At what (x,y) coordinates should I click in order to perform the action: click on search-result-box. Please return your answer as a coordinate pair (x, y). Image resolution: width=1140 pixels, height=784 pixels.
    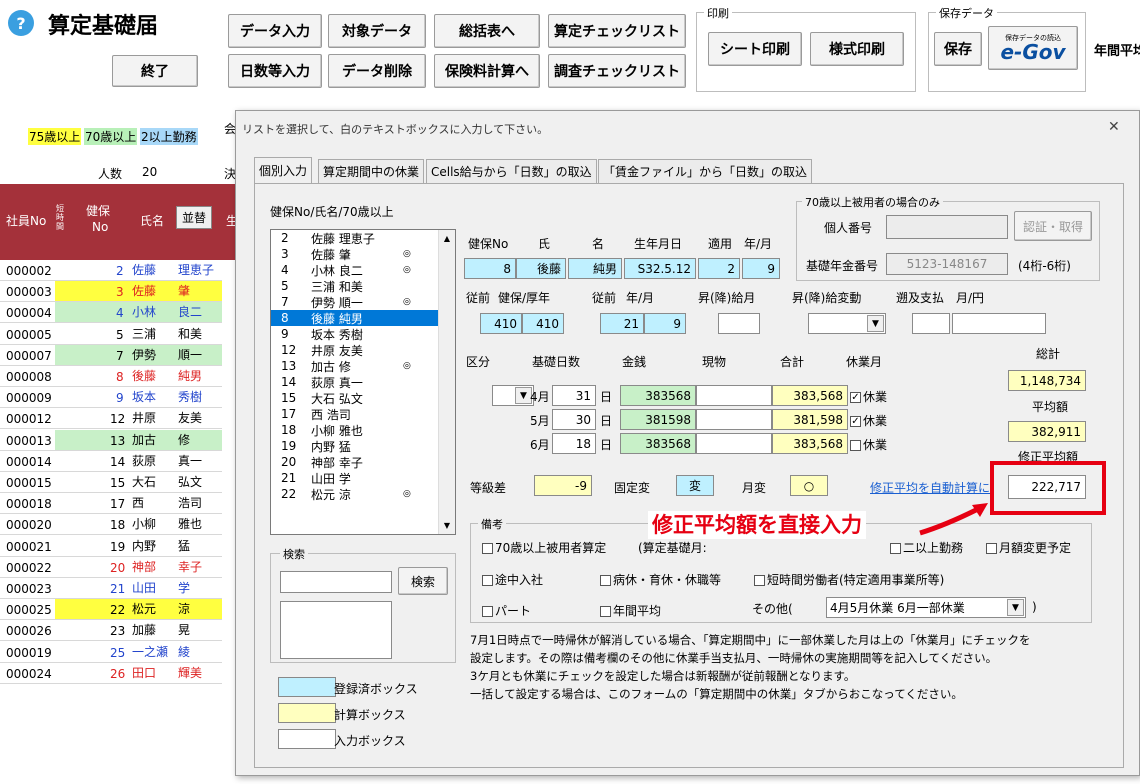
    Looking at the image, I should click on (336, 630).